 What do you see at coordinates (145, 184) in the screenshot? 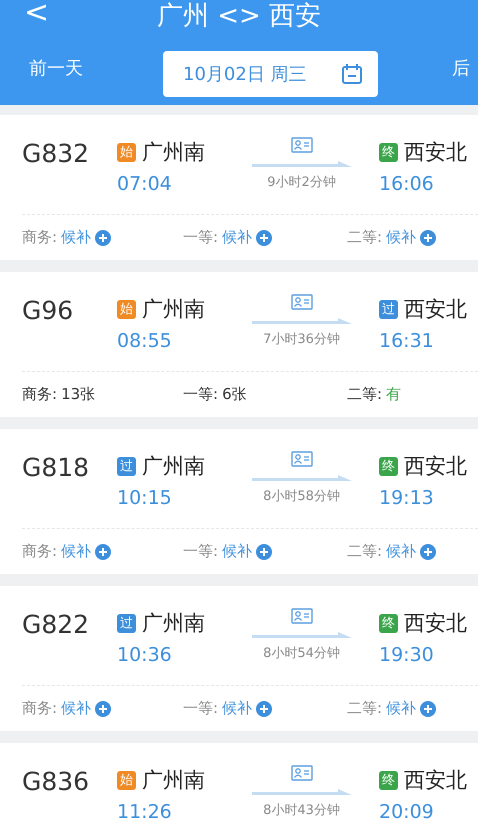
I see `time-text: 07:04` at bounding box center [145, 184].